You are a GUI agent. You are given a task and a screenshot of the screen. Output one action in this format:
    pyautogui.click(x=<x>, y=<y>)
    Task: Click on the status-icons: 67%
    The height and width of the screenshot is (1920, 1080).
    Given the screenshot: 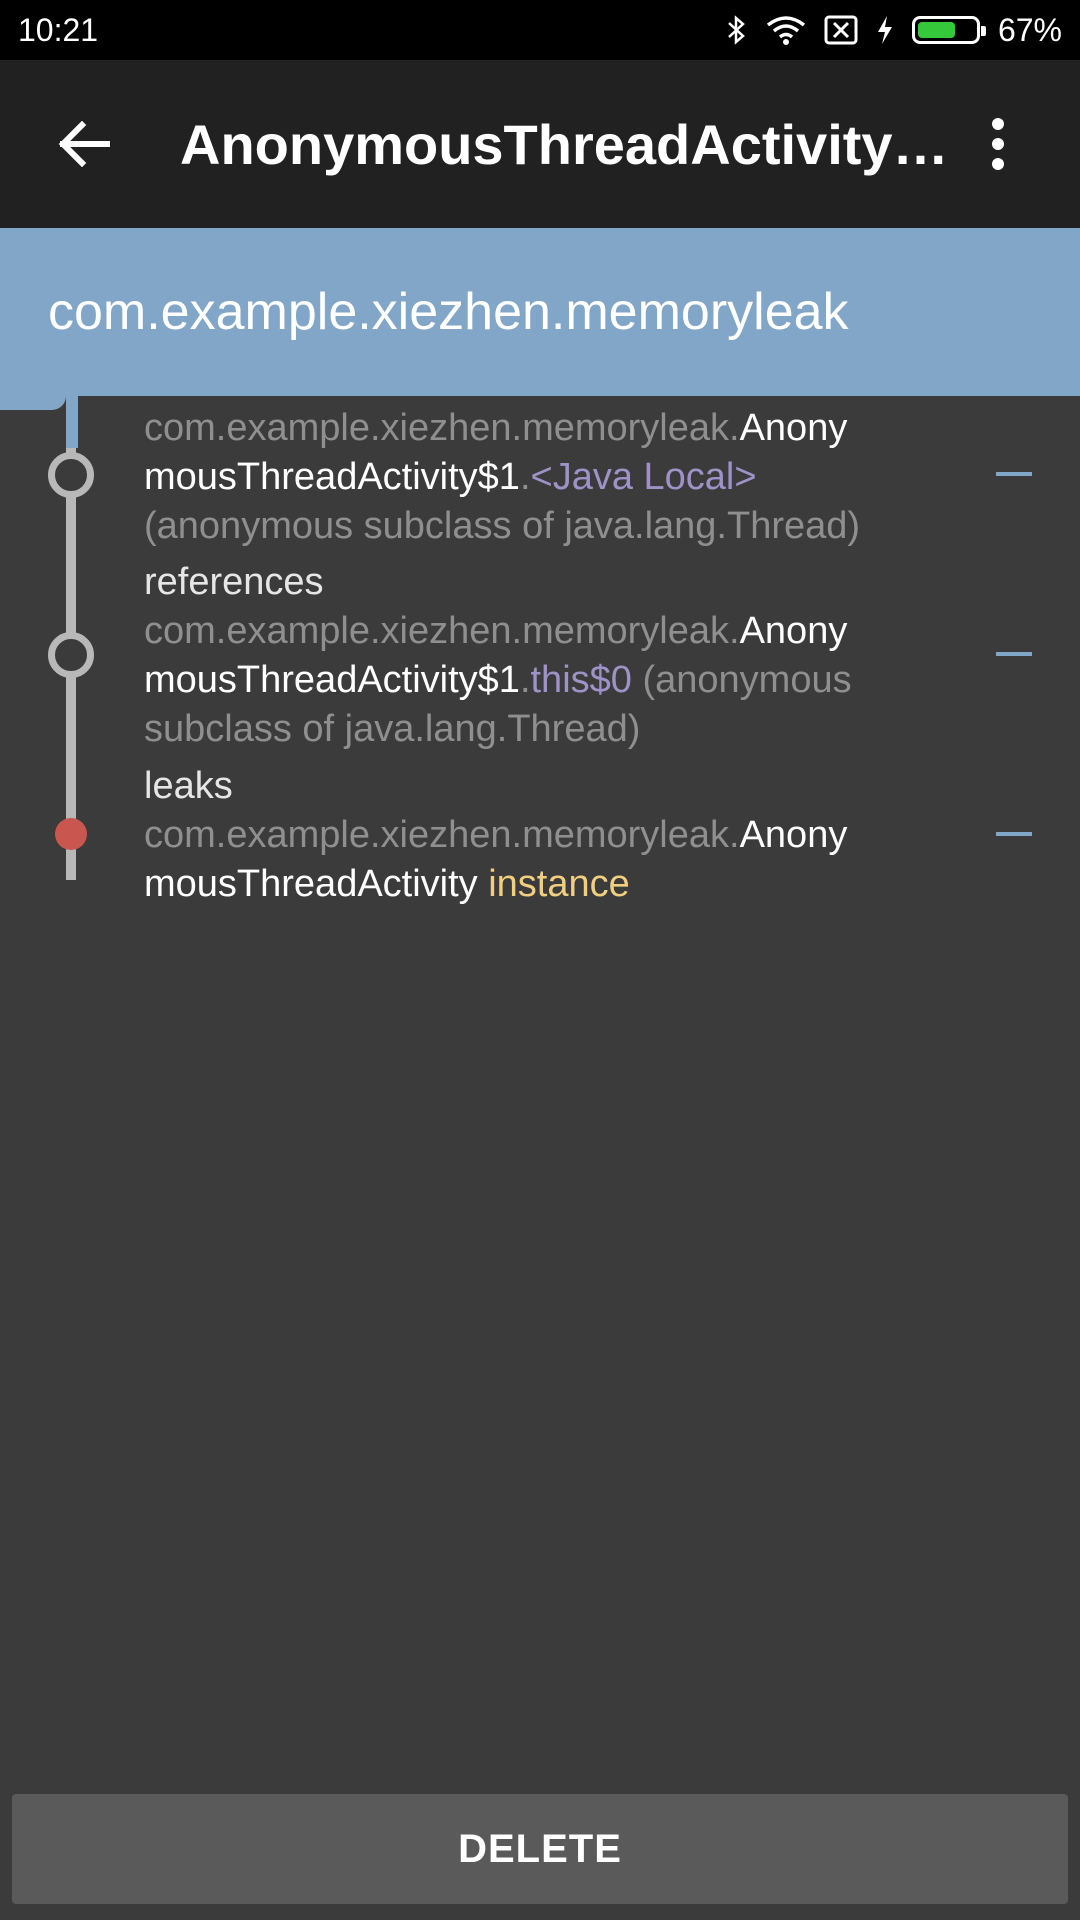 What is the action you would take?
    pyautogui.click(x=894, y=30)
    